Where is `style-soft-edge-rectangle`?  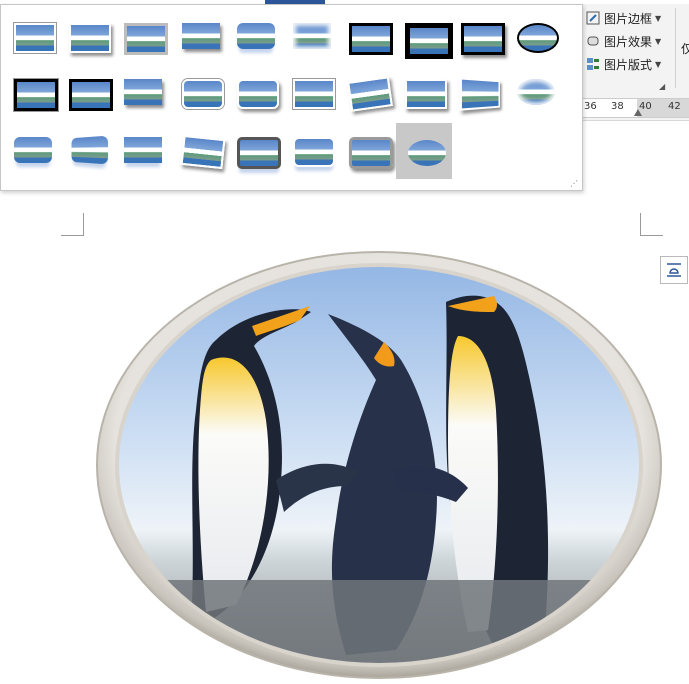
style-soft-edge-rectangle is located at coordinates (312, 37).